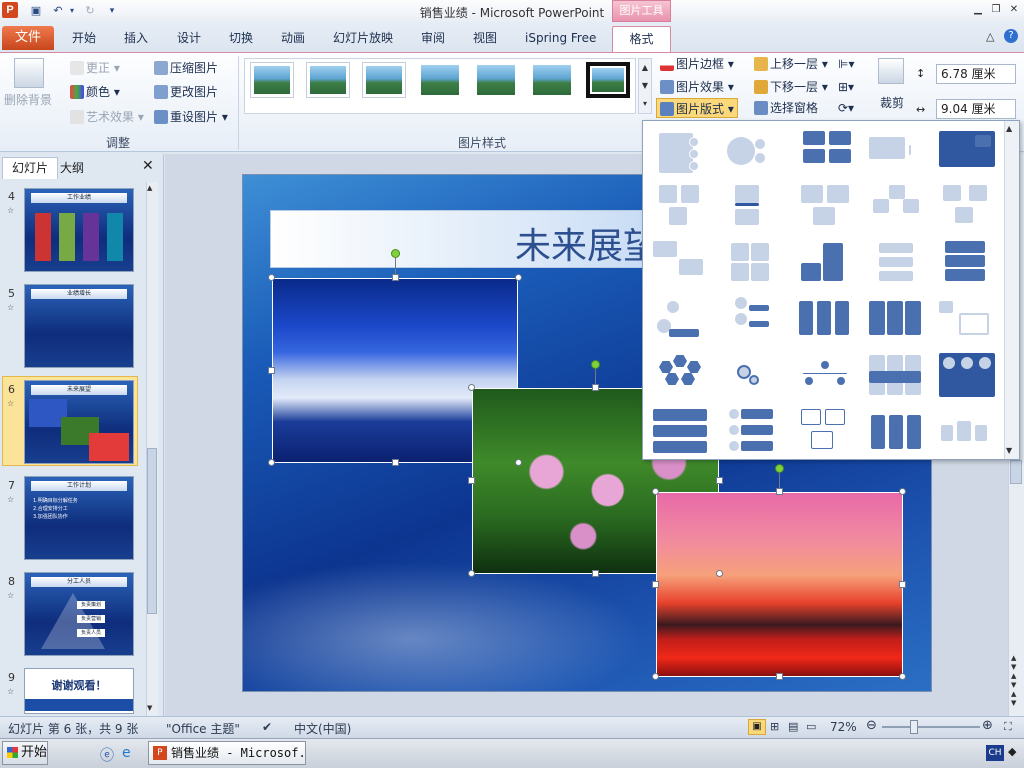  I want to click on tab-format: 格式, so click(641, 39).